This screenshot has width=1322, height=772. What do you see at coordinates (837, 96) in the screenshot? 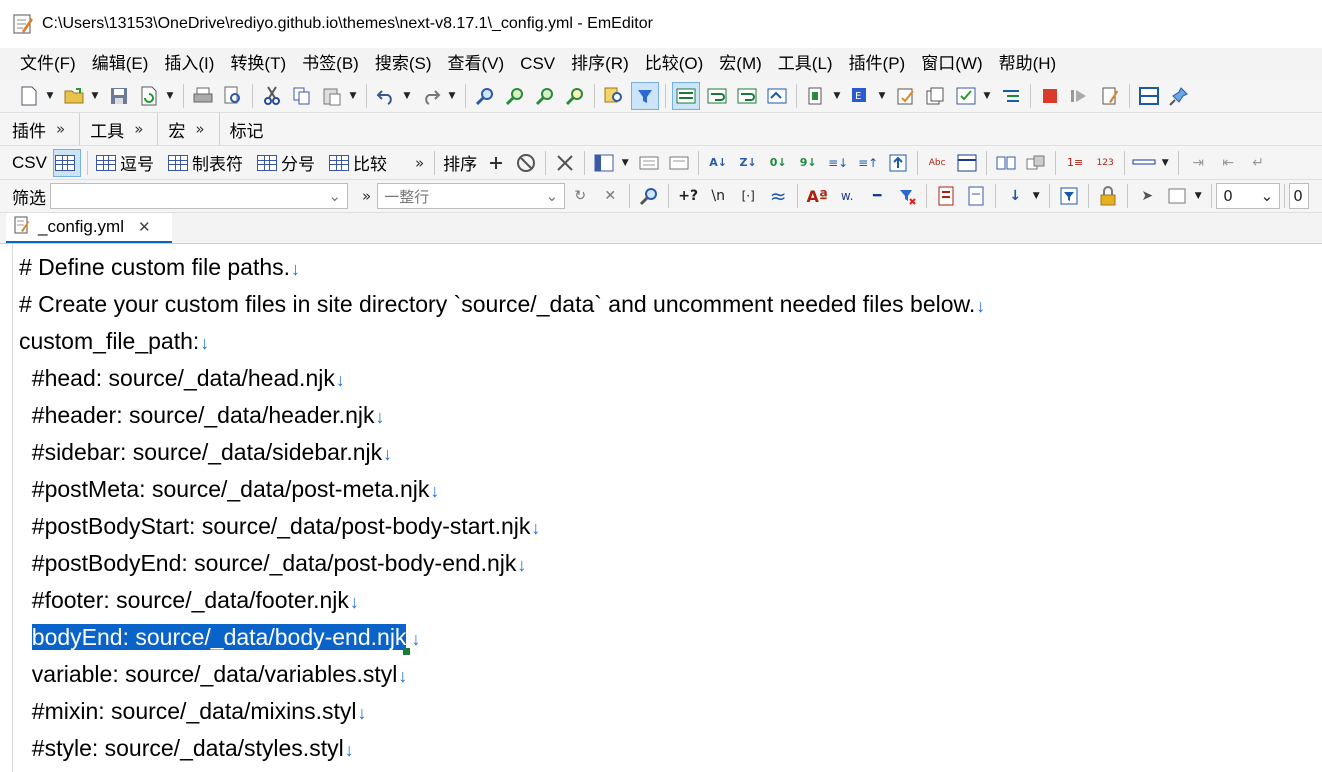
I see `configuration-dropdown-chevron-icon: ▼` at bounding box center [837, 96].